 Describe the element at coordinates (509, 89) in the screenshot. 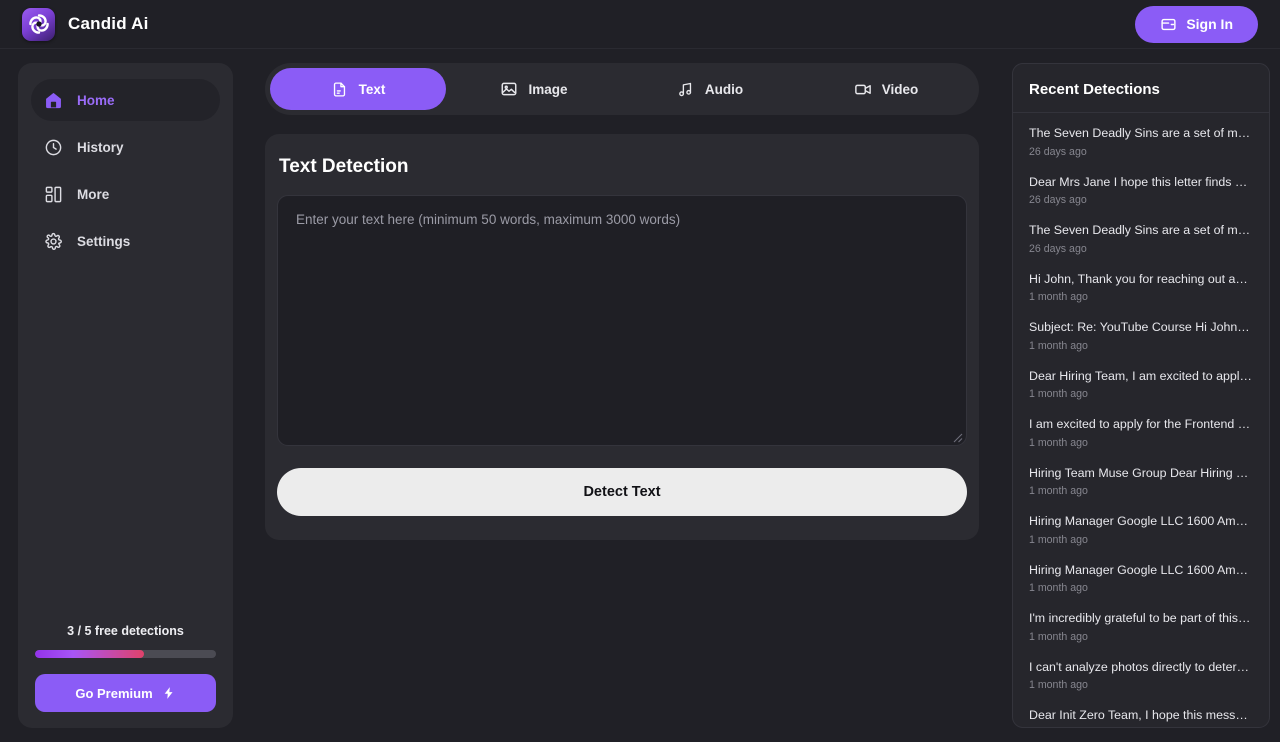

I see `image-icon` at that location.